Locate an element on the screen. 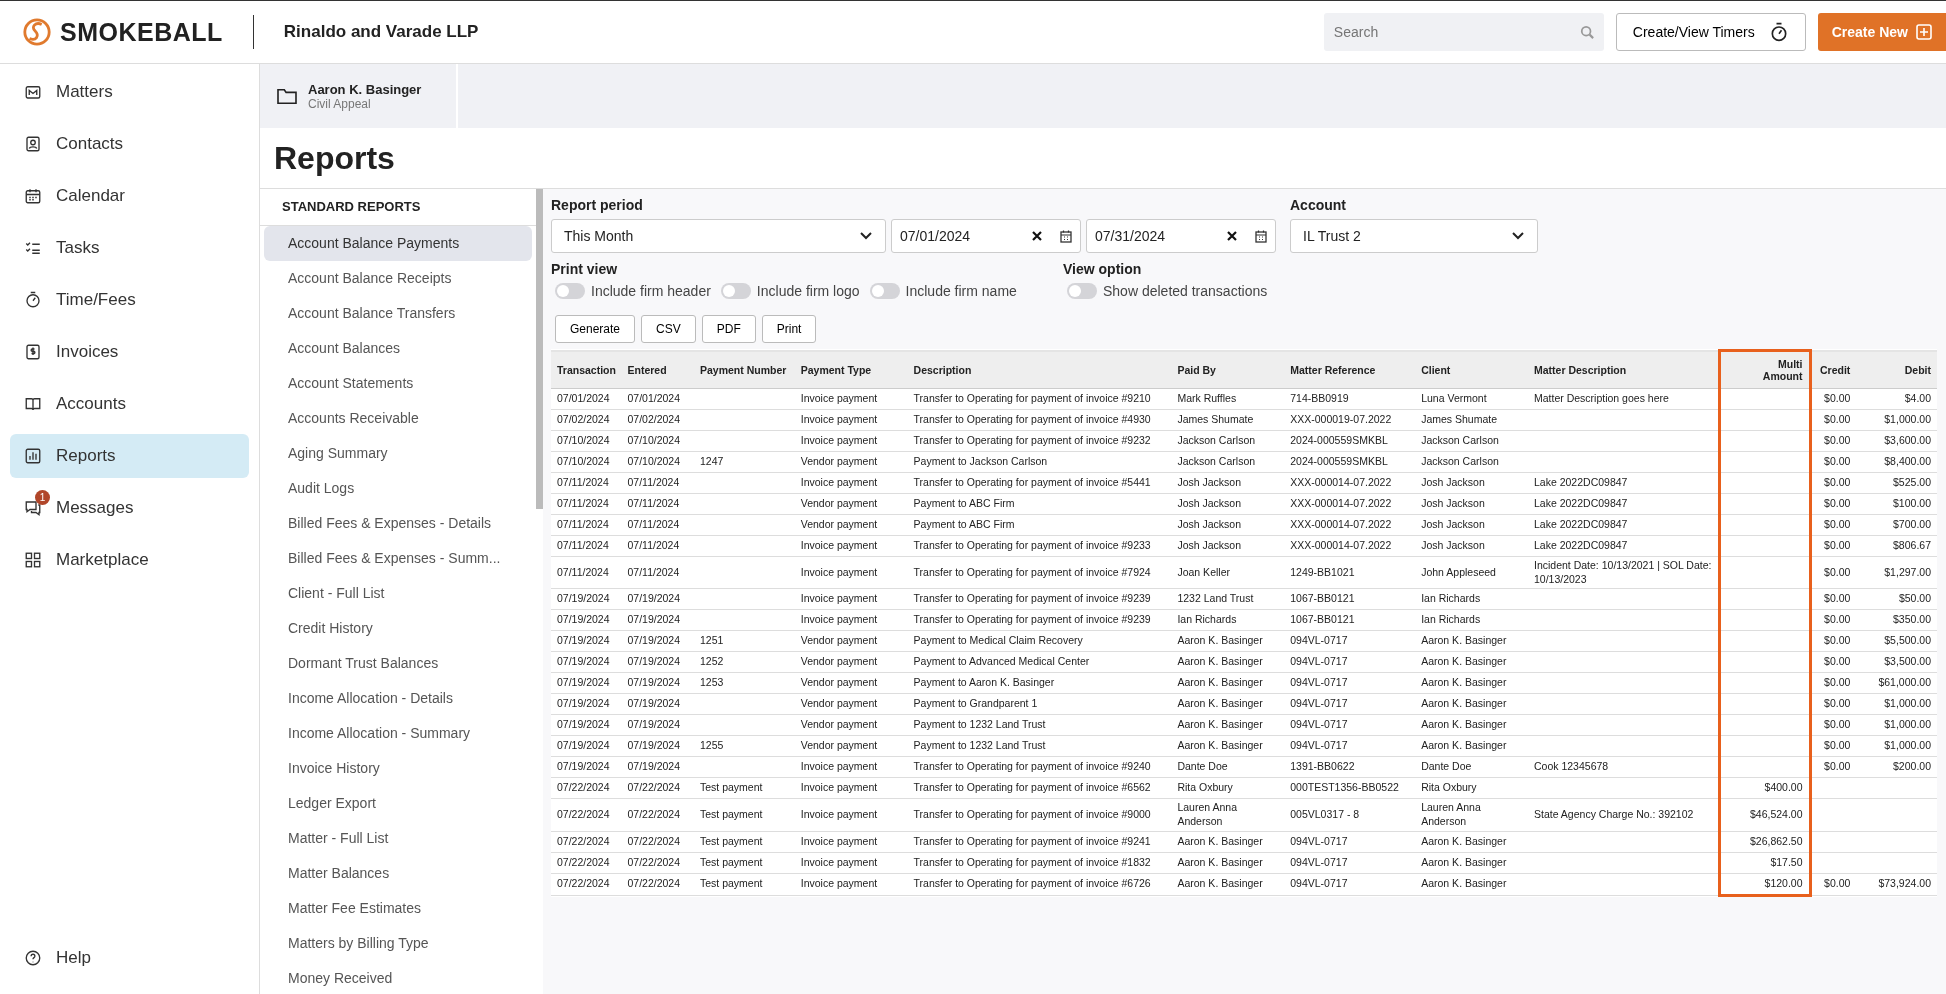 Image resolution: width=1946 pixels, height=994 pixels. report-list-item: Aging Summary is located at coordinates (398, 453).